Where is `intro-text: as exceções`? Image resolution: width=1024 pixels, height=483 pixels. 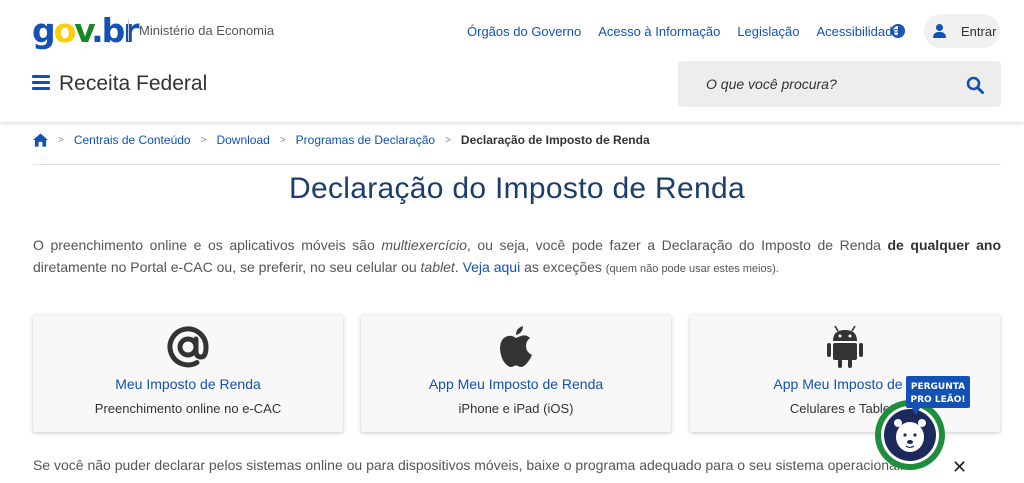 intro-text: as exceções is located at coordinates (563, 267).